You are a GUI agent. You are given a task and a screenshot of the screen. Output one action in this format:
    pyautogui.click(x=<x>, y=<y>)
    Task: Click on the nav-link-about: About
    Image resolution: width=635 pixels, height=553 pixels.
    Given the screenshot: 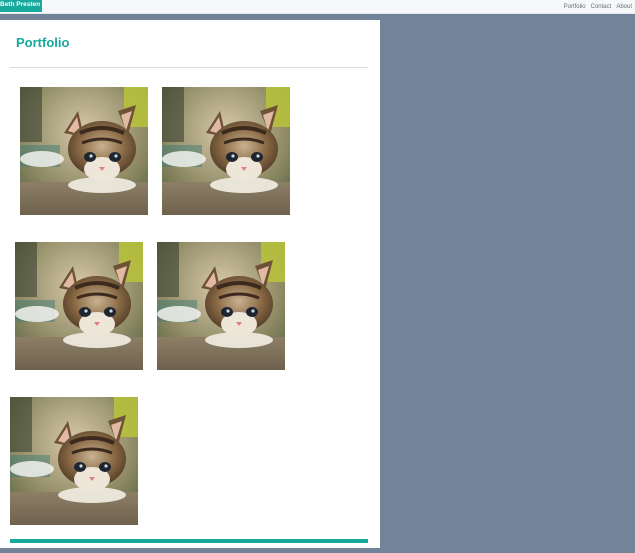 What is the action you would take?
    pyautogui.click(x=624, y=7)
    